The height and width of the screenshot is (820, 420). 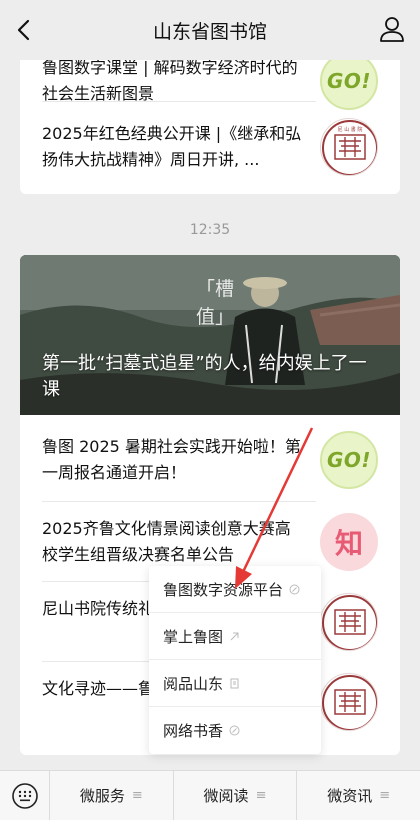 I want to click on menu-item-label: 阅品山东, so click(x=193, y=683).